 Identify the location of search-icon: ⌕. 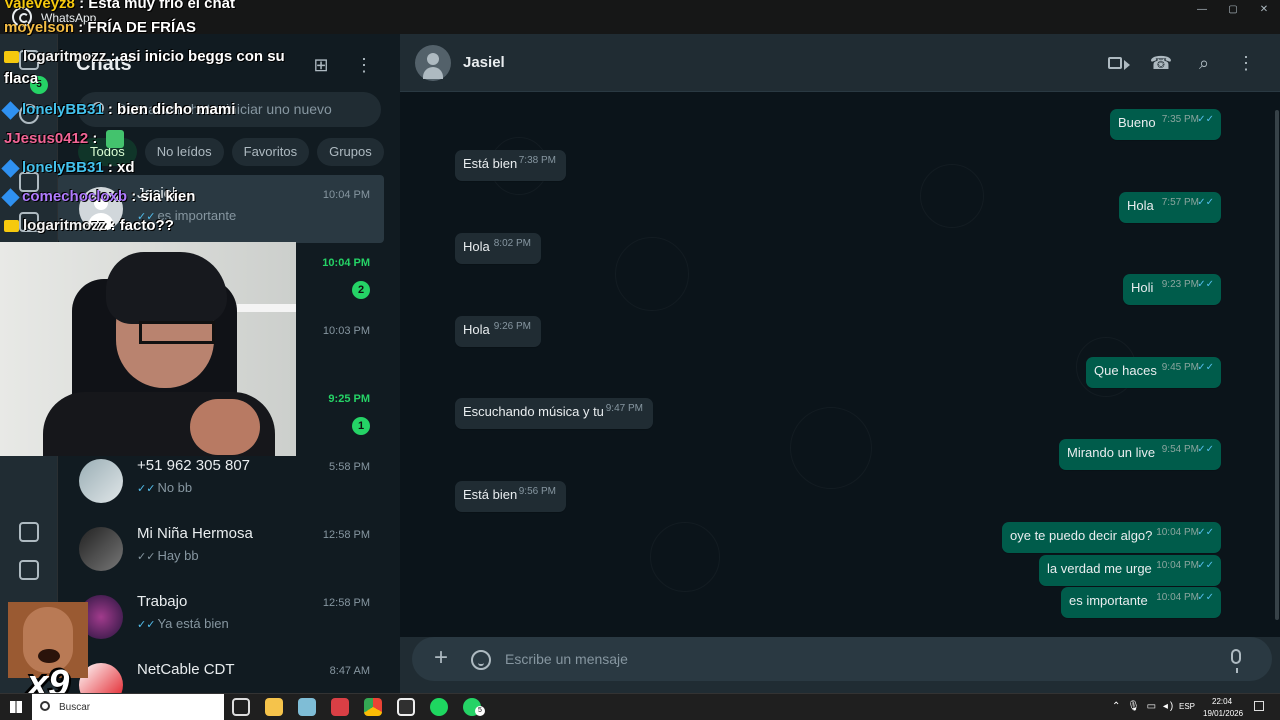
(1204, 64).